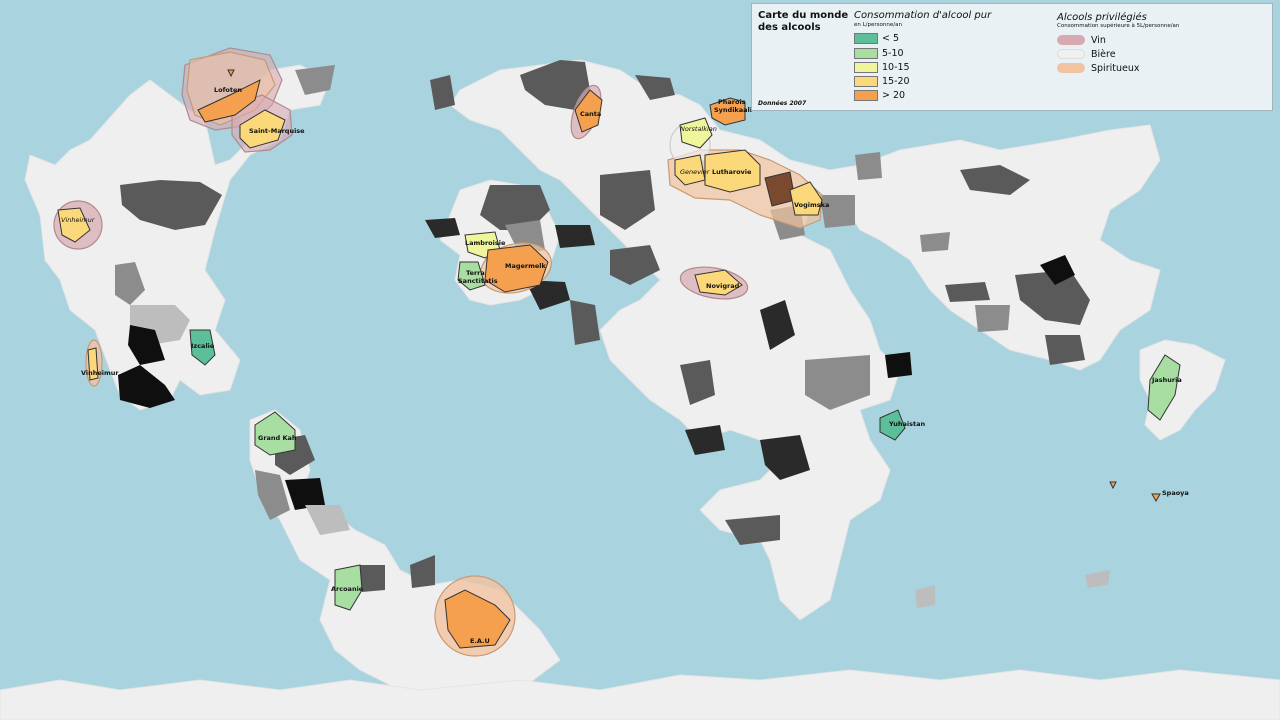  I want to click on legend-title: Carte du monde des alcools, so click(803, 21).